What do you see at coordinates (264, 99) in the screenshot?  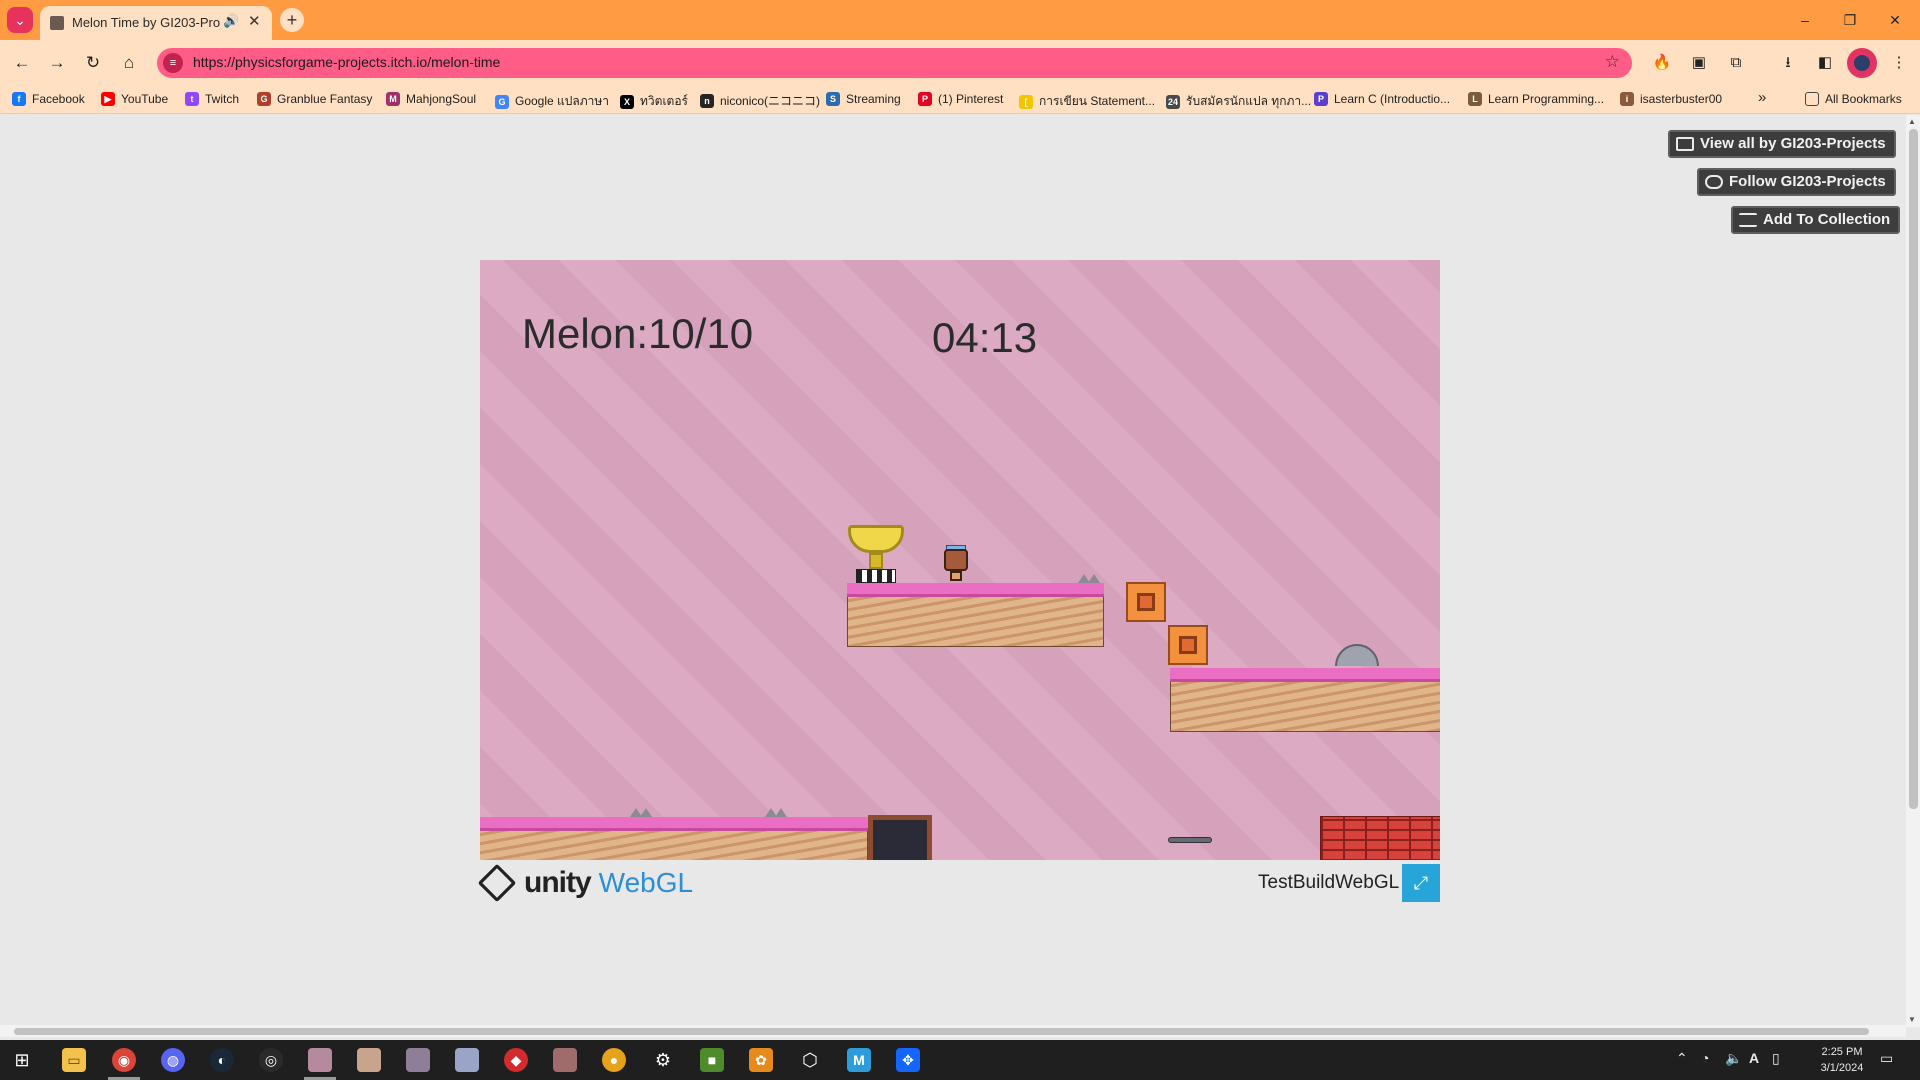 I see `granblue-icon: G` at bounding box center [264, 99].